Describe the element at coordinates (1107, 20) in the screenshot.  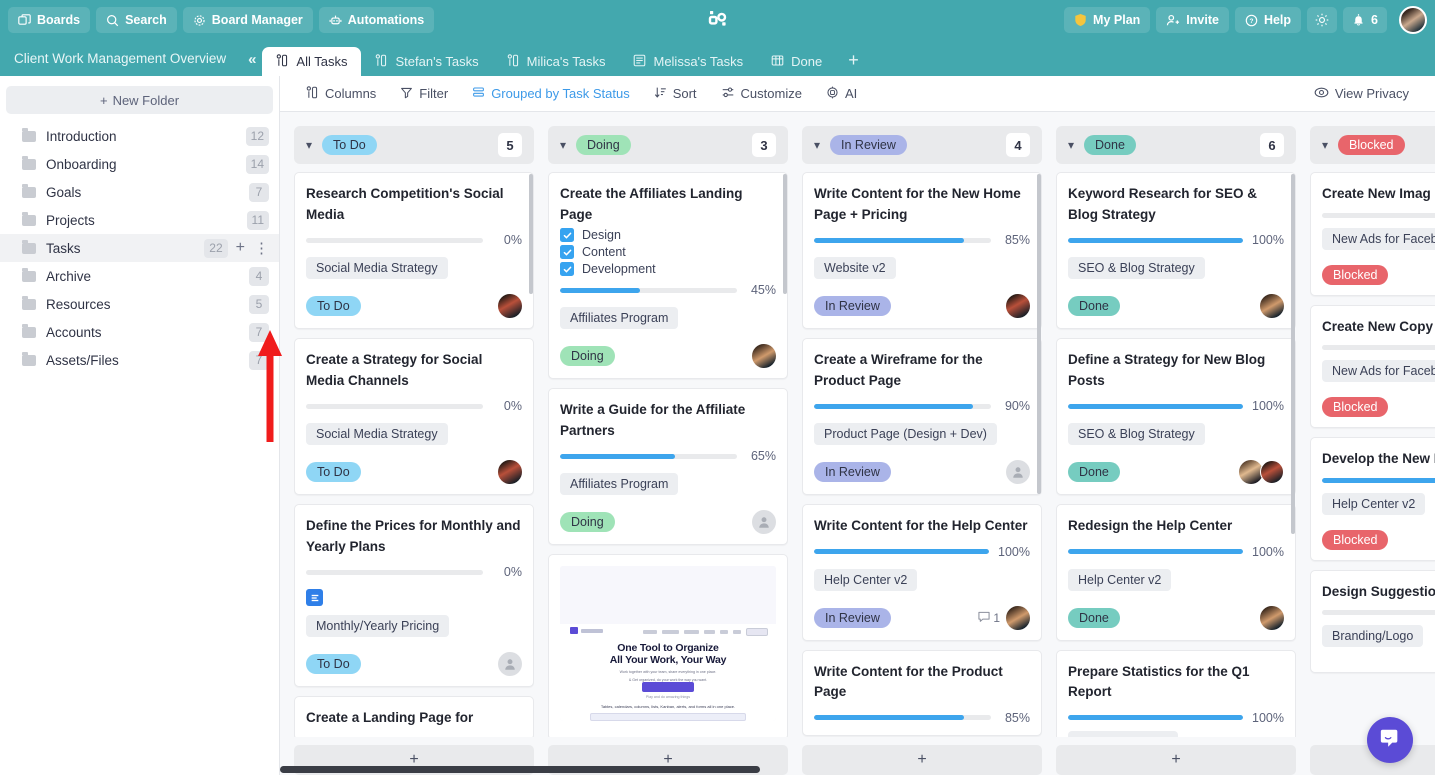
I see `my-plan-button: My Plan` at that location.